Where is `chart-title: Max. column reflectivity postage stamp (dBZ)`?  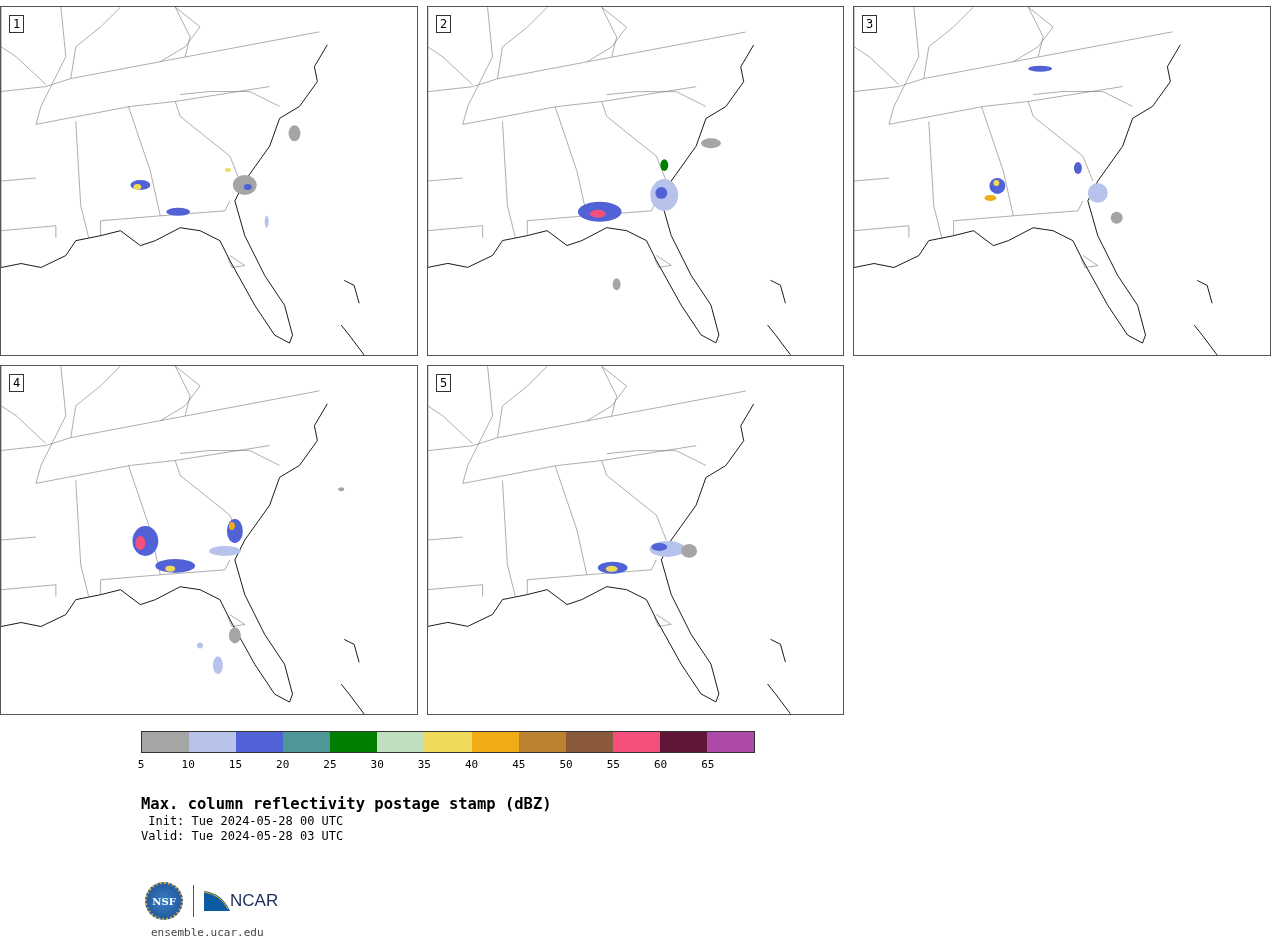
chart-title: Max. column reflectivity postage stamp (dBZ) is located at coordinates (347, 804).